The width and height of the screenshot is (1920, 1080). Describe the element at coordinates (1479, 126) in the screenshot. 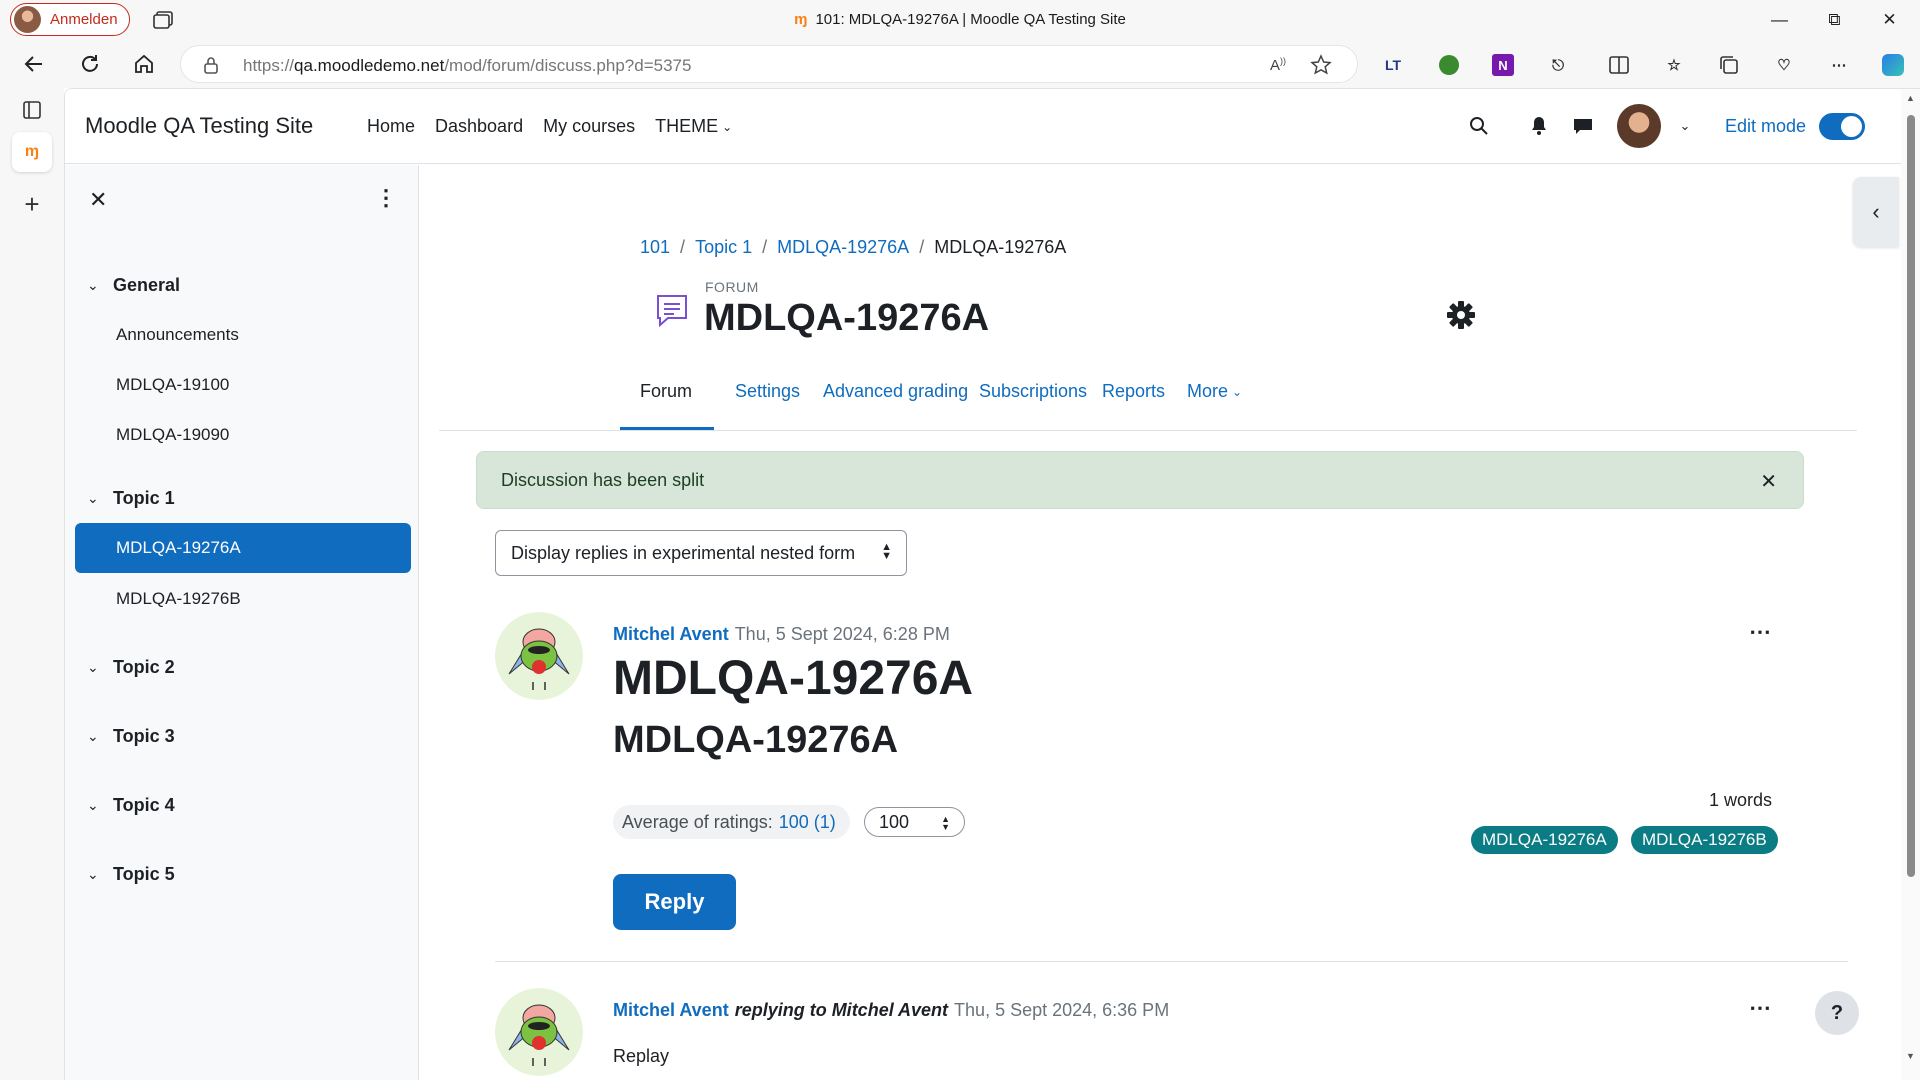

I see `search-icon` at that location.